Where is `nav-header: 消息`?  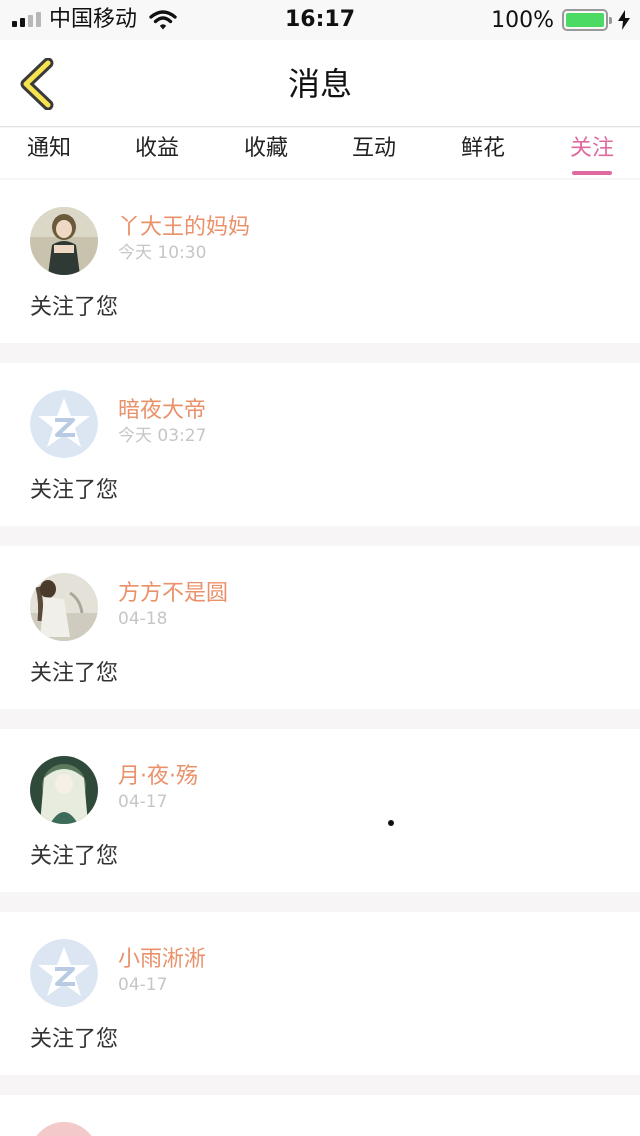
nav-header: 消息 is located at coordinates (320, 83).